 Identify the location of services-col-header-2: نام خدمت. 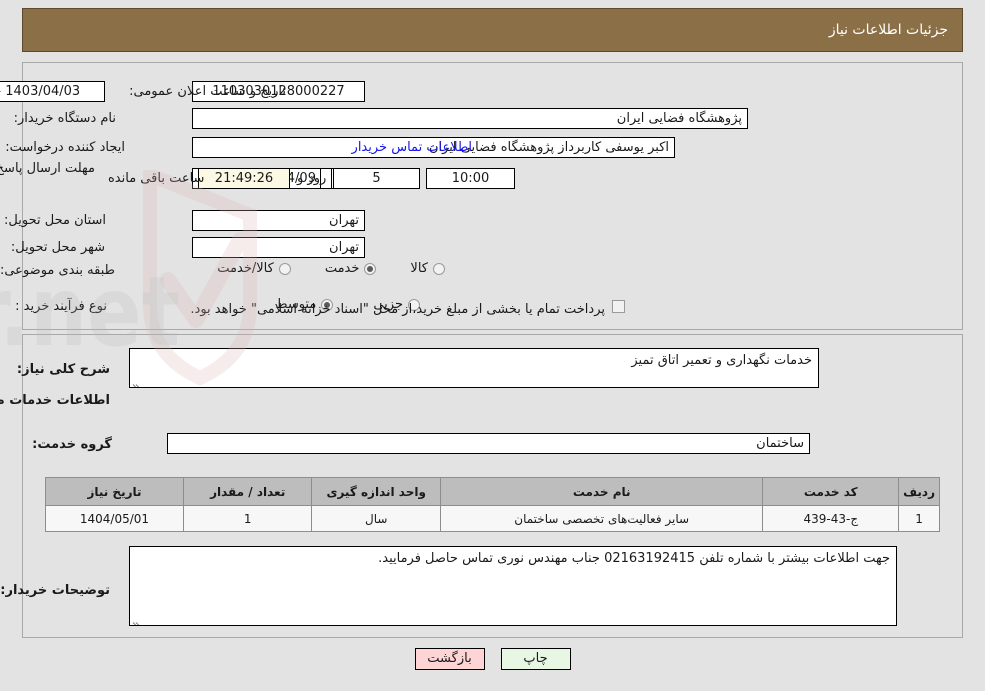
(601, 491).